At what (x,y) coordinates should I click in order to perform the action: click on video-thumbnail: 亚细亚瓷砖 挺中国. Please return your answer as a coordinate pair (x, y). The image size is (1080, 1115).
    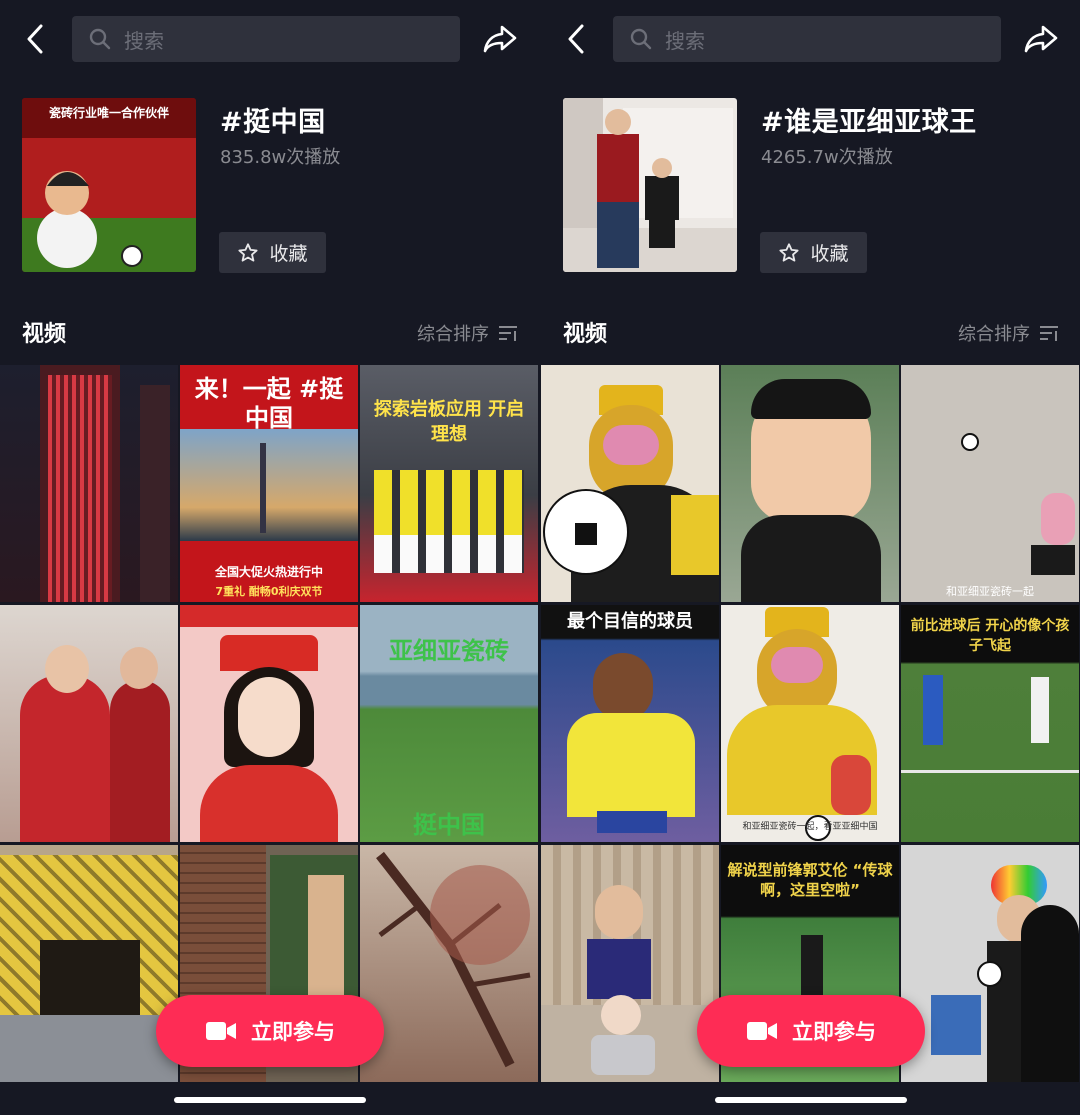
    Looking at the image, I should click on (449, 723).